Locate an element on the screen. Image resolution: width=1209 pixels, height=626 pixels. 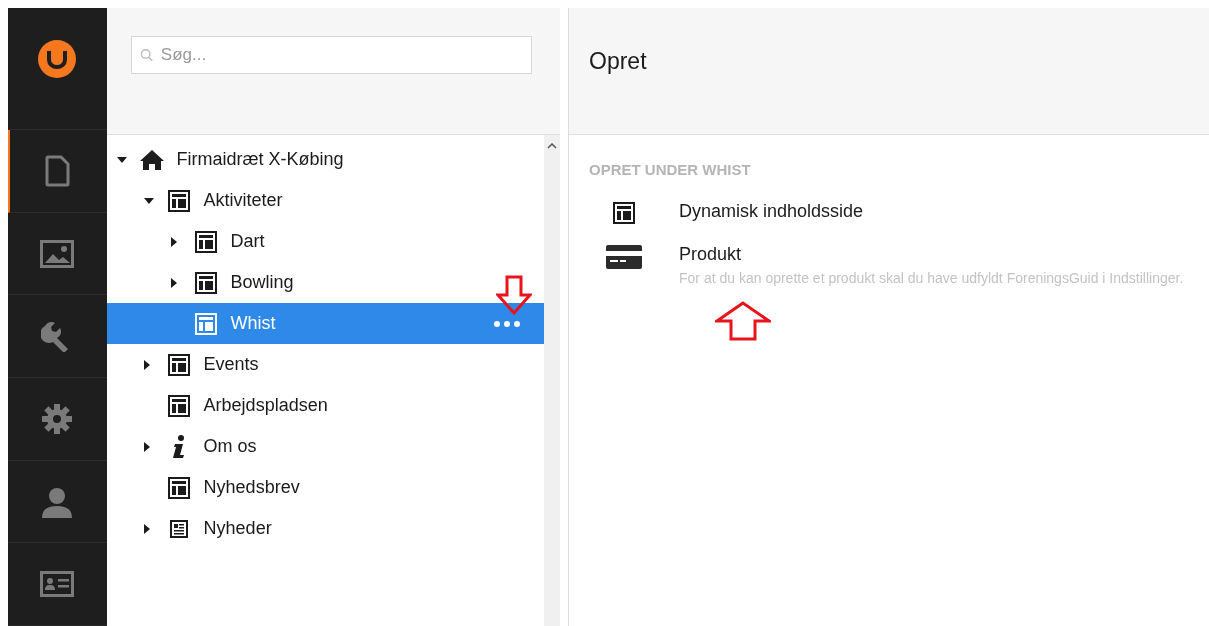
tree-item-label: Whist is located at coordinates (253, 323).